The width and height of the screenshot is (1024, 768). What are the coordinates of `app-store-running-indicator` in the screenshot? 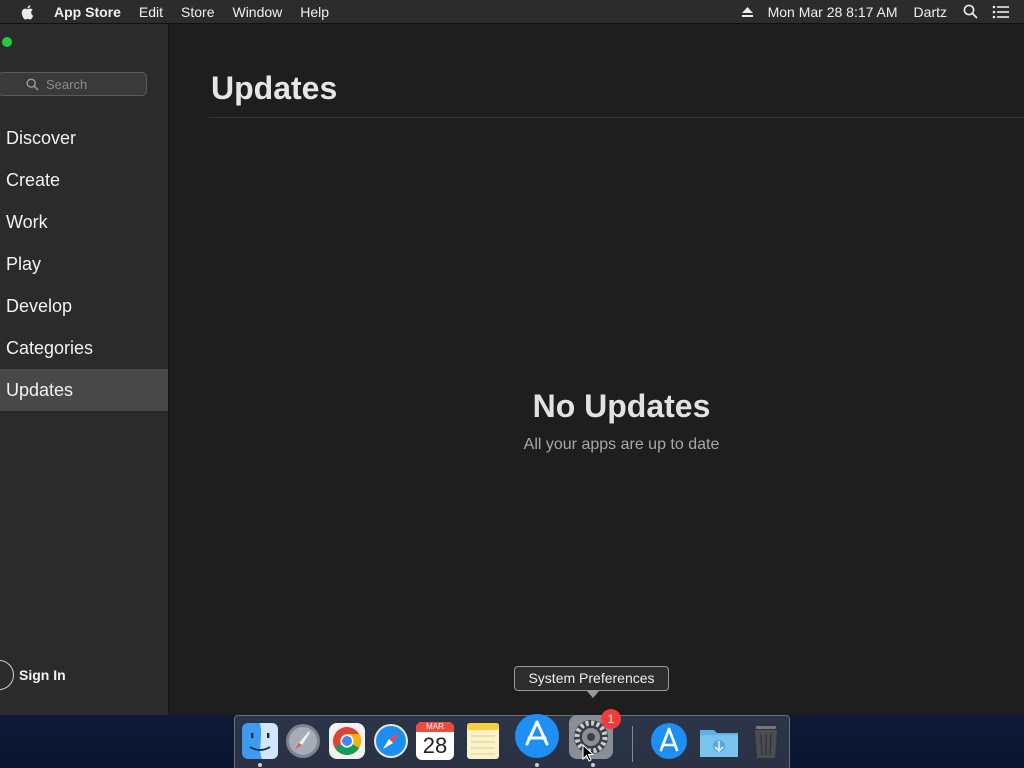 It's located at (537, 765).